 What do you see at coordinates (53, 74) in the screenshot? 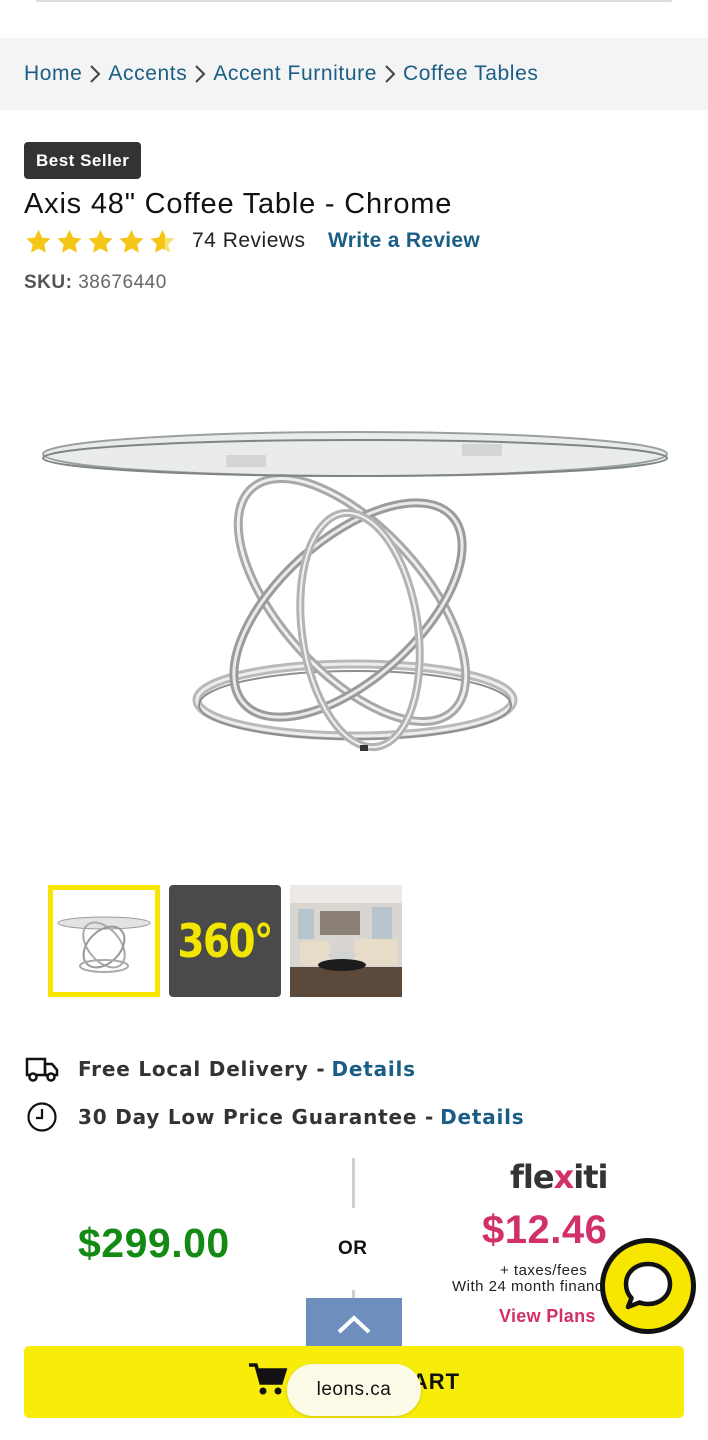
I see `breadcrumb-home: Home` at bounding box center [53, 74].